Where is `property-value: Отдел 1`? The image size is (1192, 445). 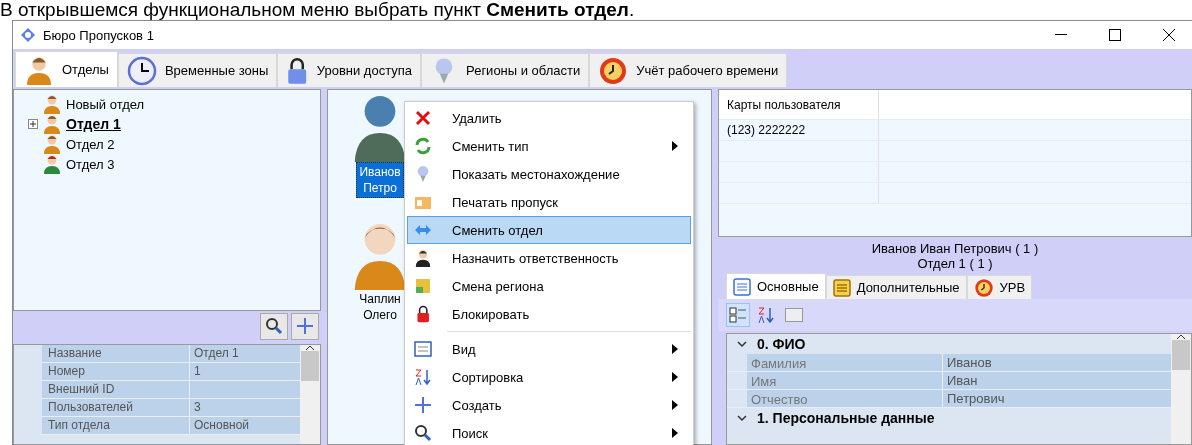
property-value: Отдел 1 is located at coordinates (245, 353).